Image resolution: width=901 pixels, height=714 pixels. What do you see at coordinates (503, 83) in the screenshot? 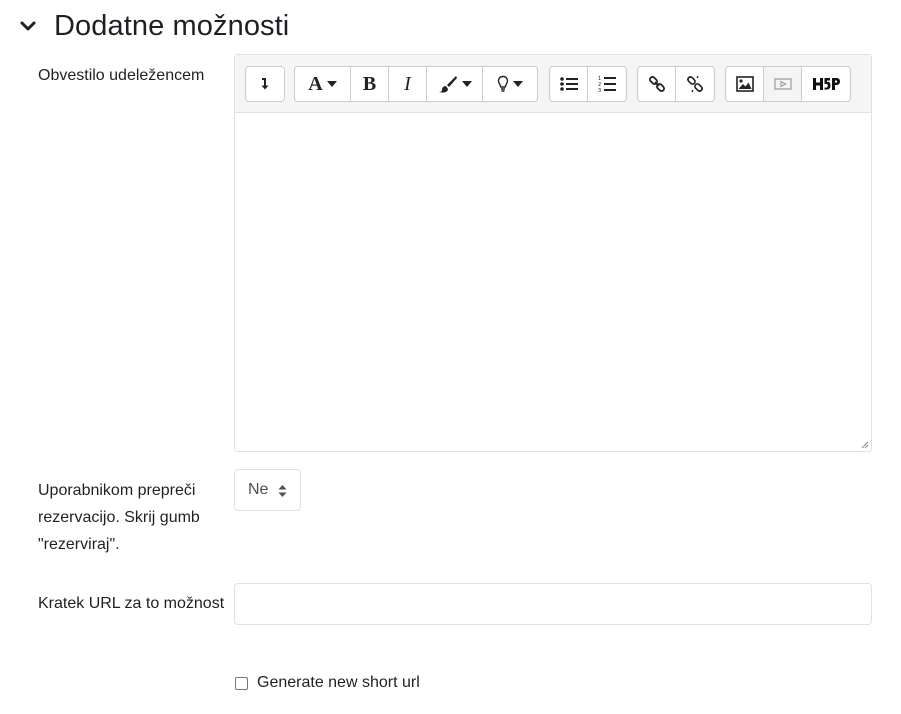
I see `lightbulb-icon` at bounding box center [503, 83].